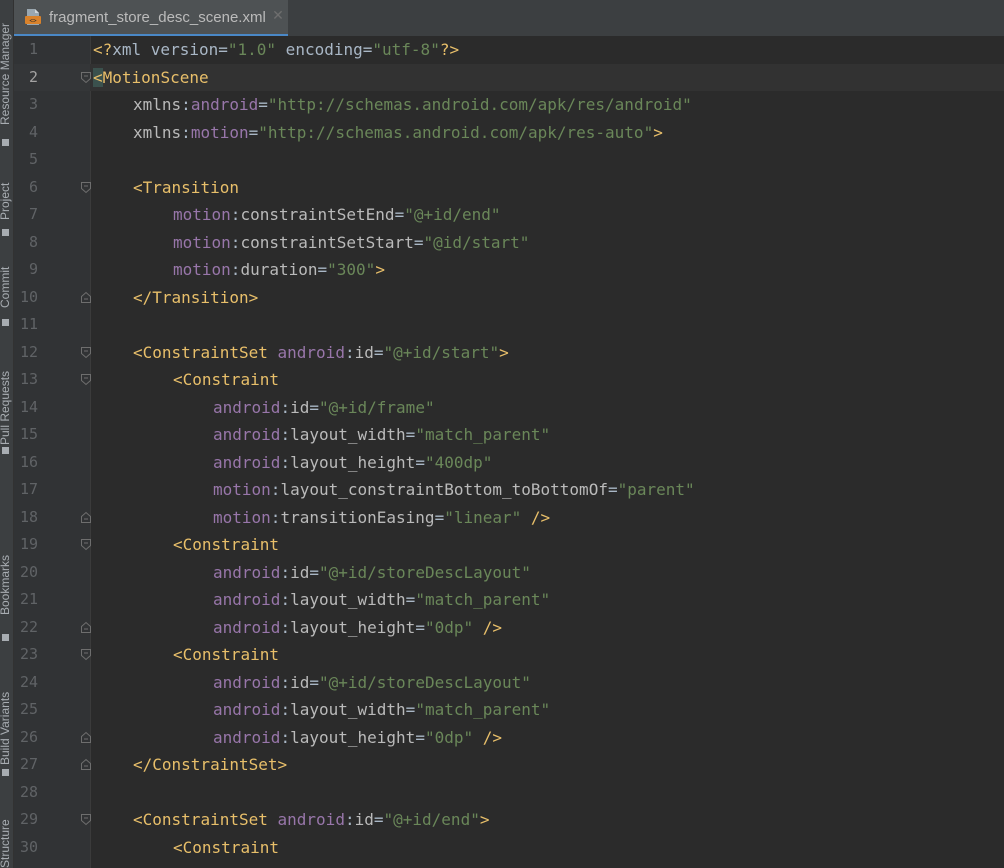  Describe the element at coordinates (509, 50) in the screenshot. I see `code-line: 1 <?xml version="1.0" encoding="utf-8"?>` at that location.